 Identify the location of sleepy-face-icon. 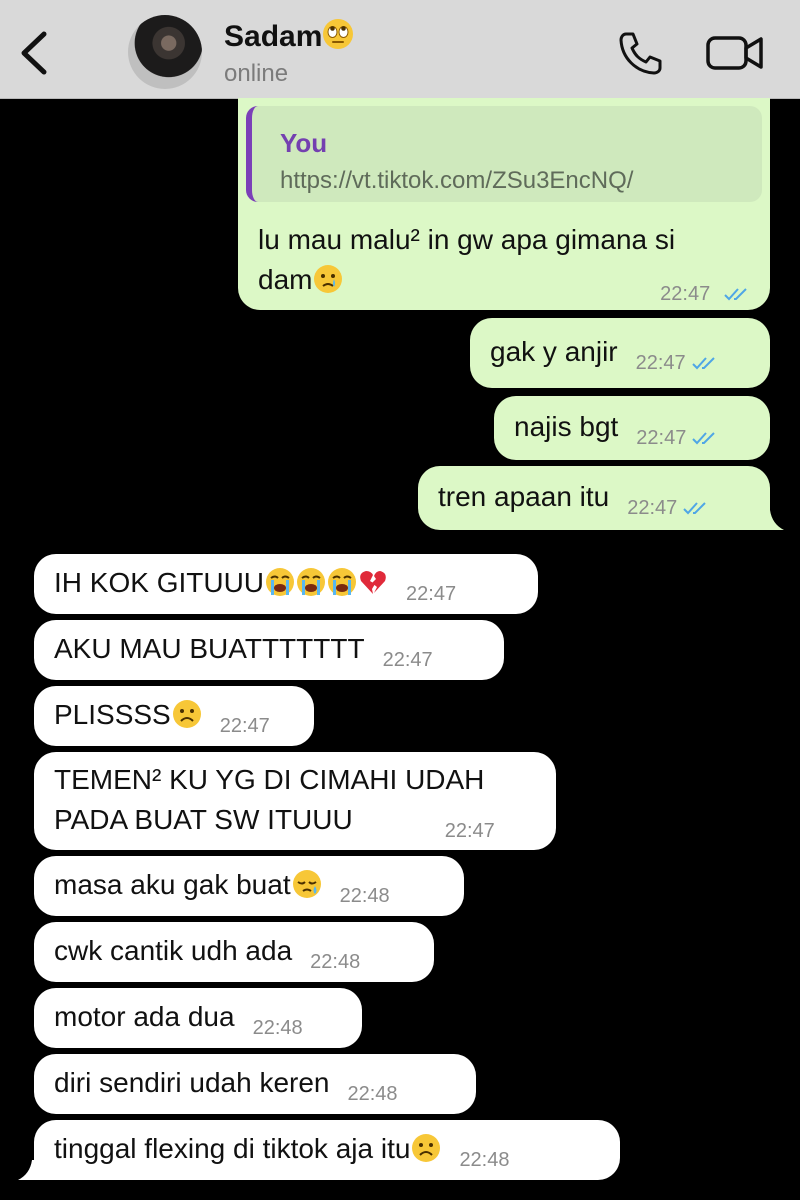
(306, 884).